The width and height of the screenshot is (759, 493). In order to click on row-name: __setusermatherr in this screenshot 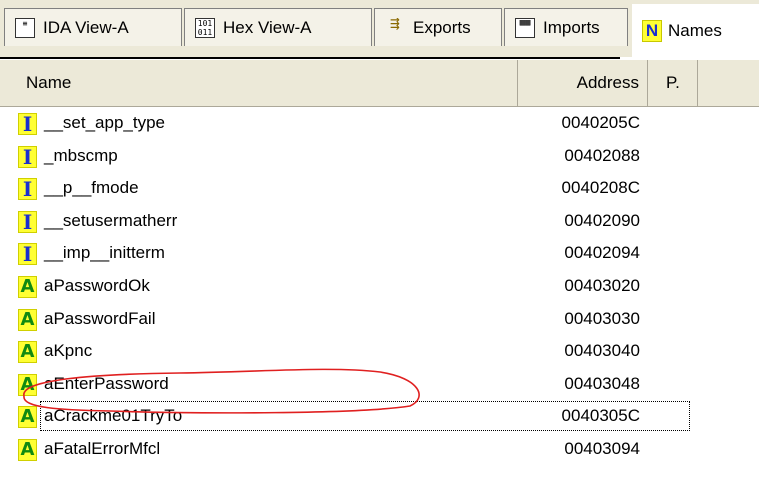, I will do `click(111, 220)`.